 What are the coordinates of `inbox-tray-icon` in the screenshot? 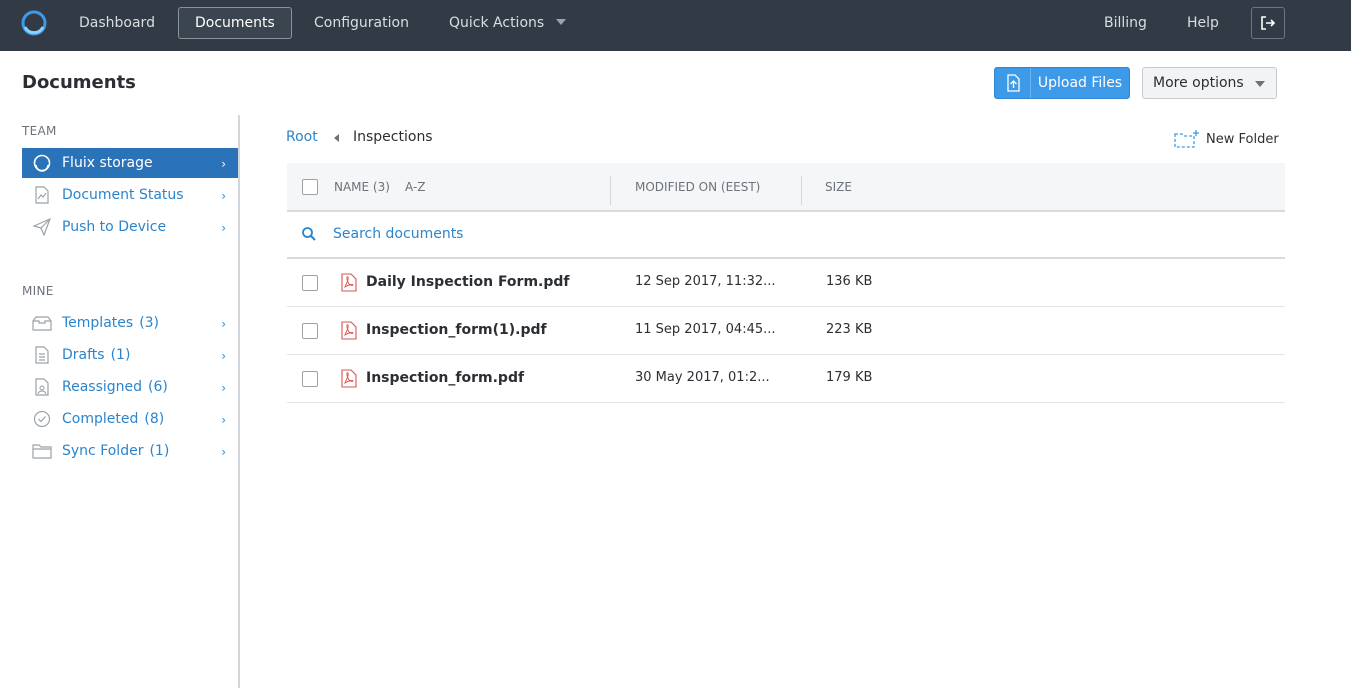 It's located at (42, 323).